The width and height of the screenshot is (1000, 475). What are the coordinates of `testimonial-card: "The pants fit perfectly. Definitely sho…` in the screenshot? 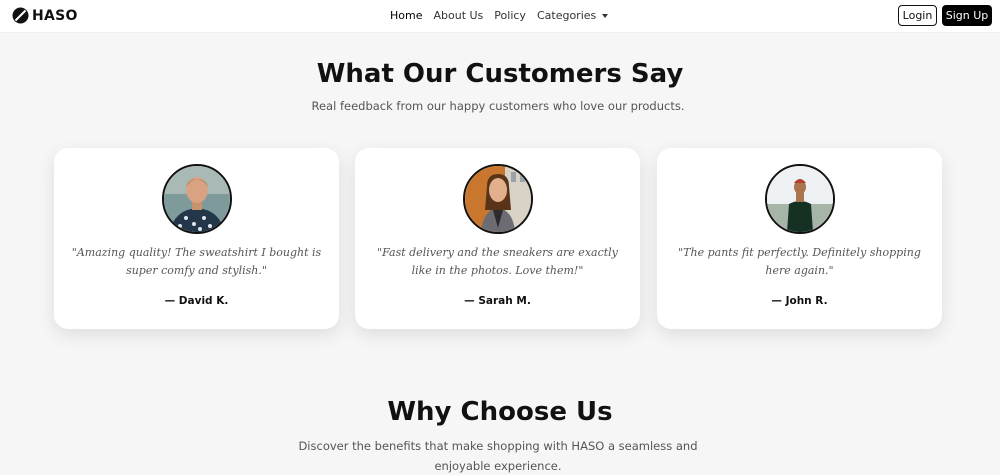 It's located at (799, 238).